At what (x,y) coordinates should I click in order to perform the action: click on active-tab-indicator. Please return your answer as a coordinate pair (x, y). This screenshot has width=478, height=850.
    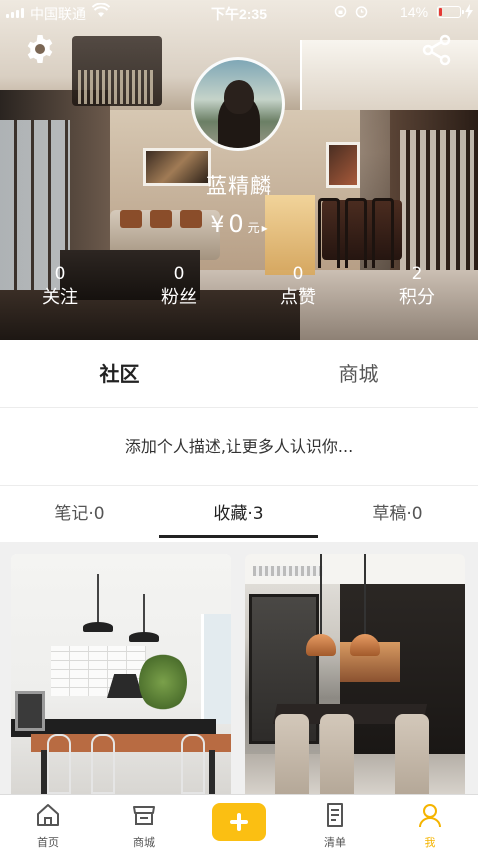
    Looking at the image, I should click on (238, 536).